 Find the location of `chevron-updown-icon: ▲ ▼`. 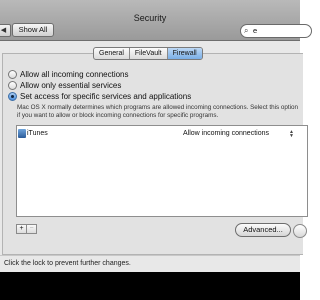

chevron-updown-icon: ▲ ▼ is located at coordinates (291, 134).